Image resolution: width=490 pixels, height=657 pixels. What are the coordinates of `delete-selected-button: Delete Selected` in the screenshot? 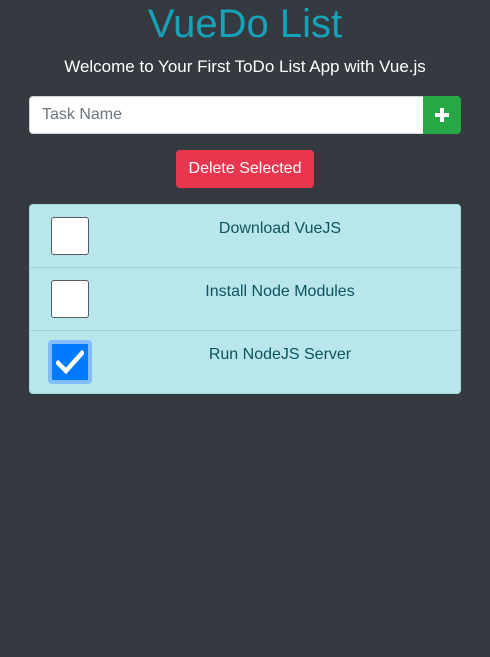 It's located at (245, 169).